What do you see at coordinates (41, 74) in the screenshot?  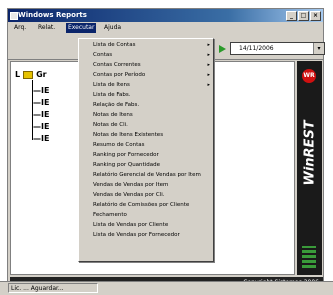 I see `tree-root-label: Gr` at bounding box center [41, 74].